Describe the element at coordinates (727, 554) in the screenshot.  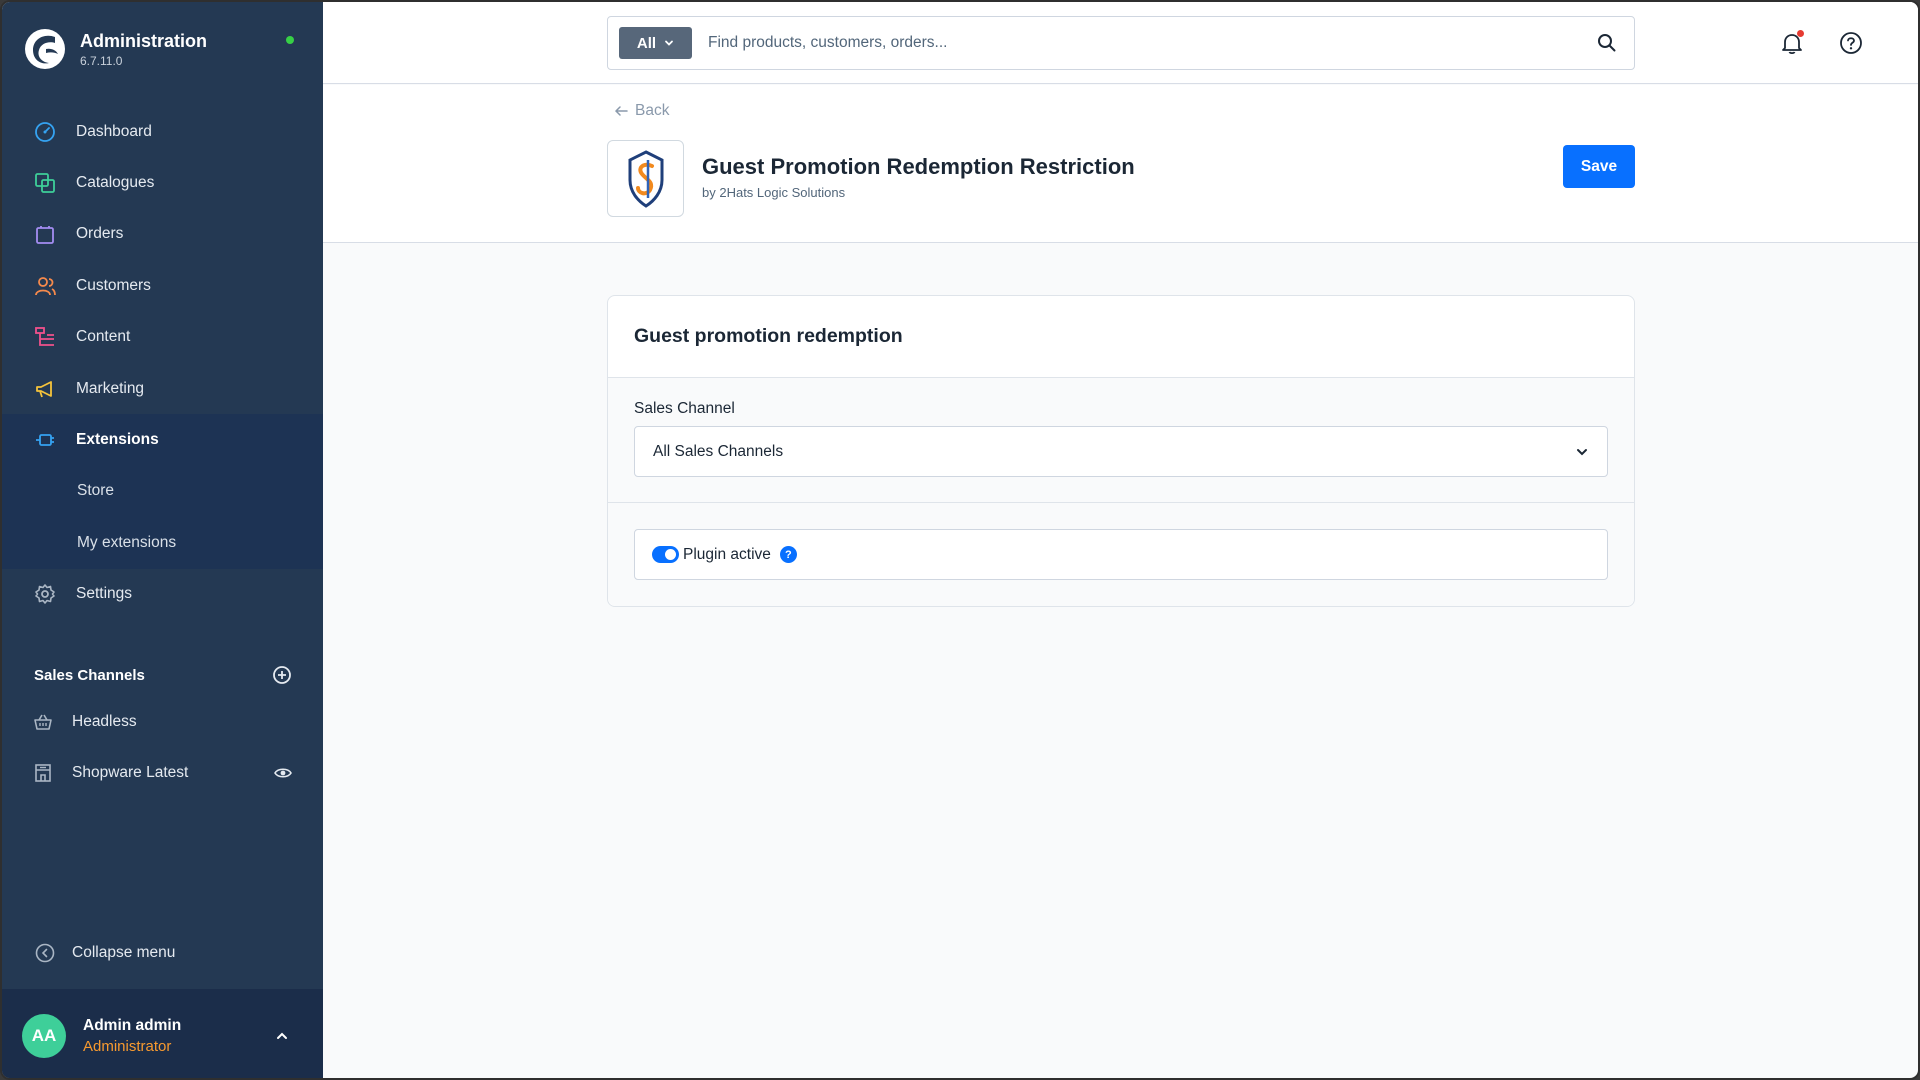
I see `plugin-active-label: Plugin active` at that location.